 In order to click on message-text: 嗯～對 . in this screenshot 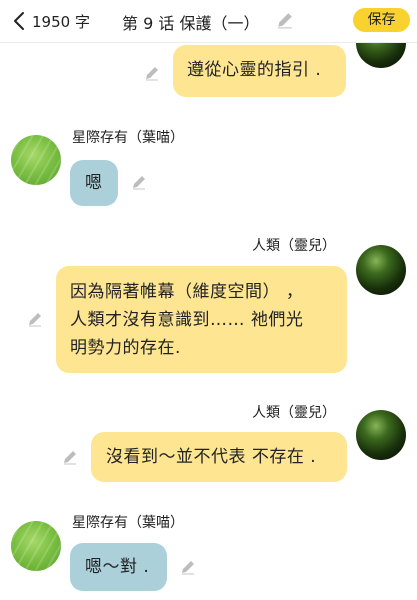, I will do `click(117, 567)`.